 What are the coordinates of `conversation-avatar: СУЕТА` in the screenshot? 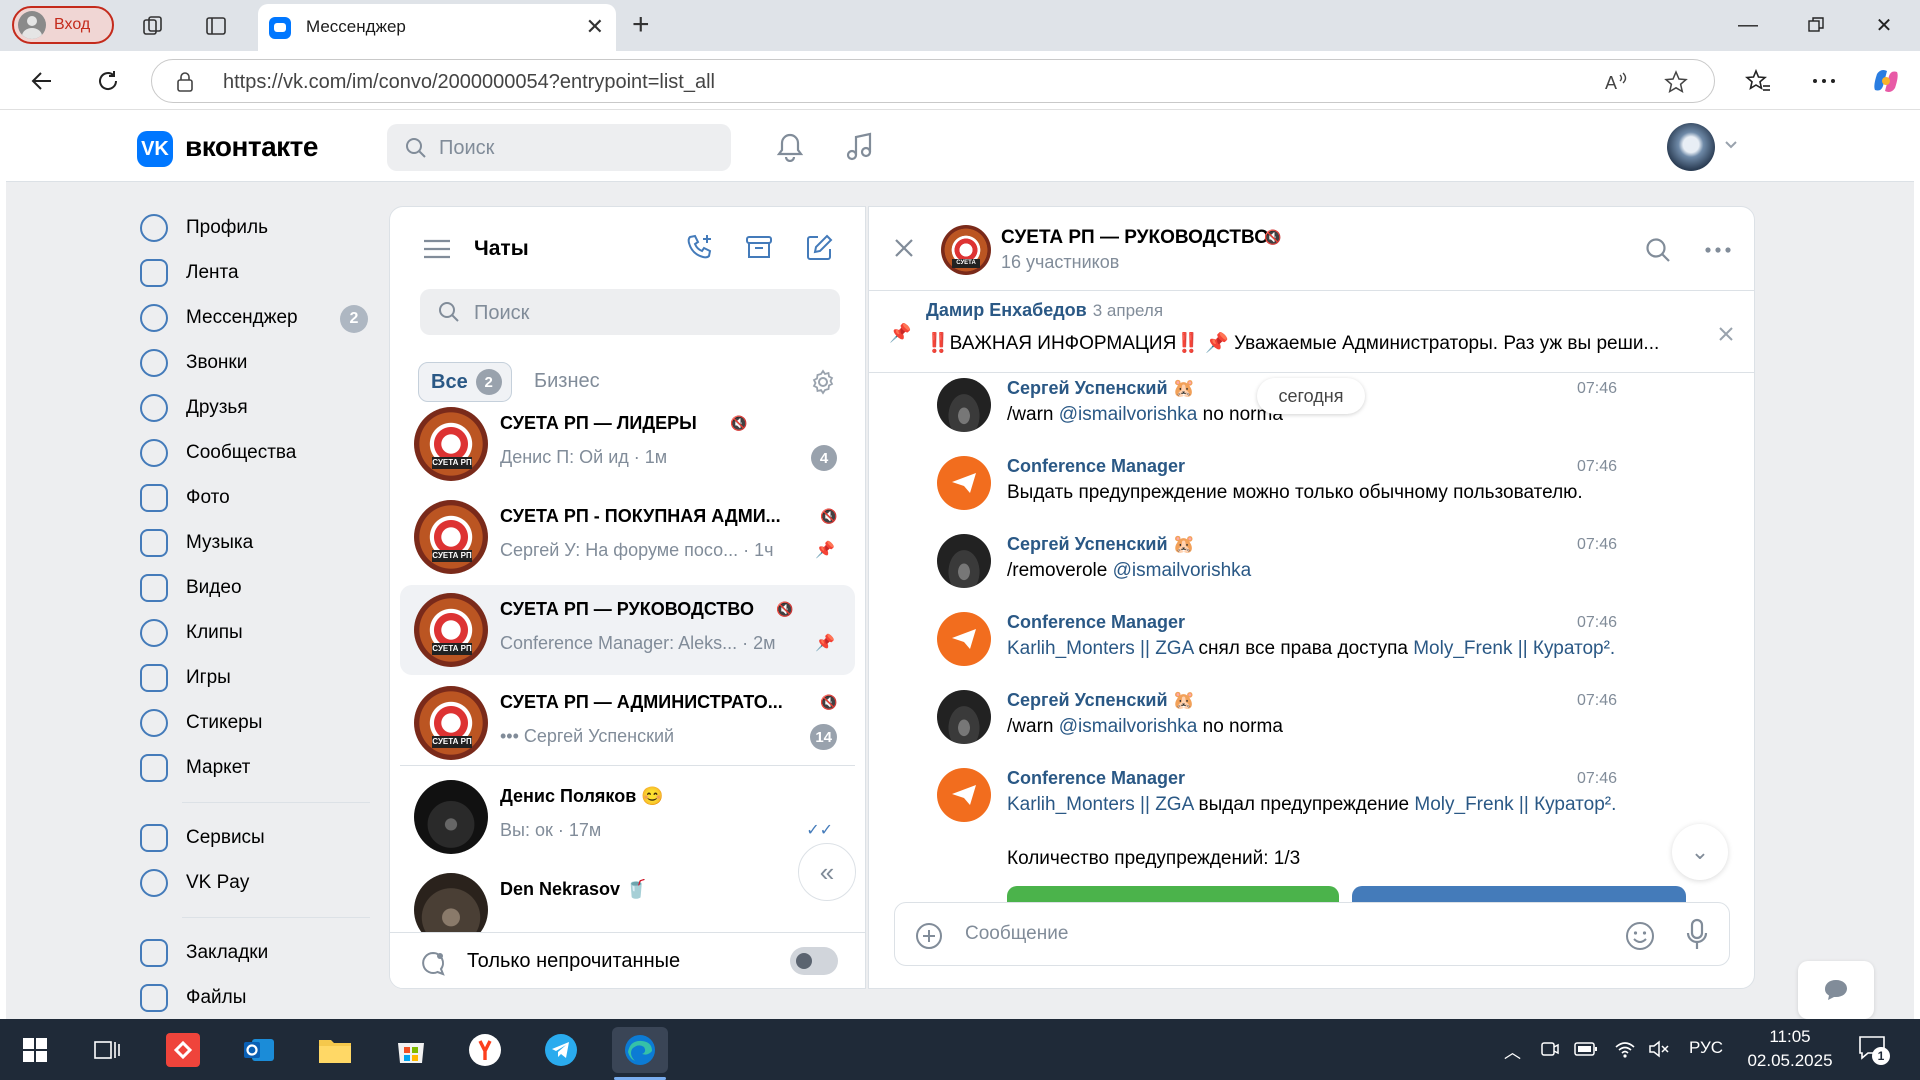 It's located at (966, 250).